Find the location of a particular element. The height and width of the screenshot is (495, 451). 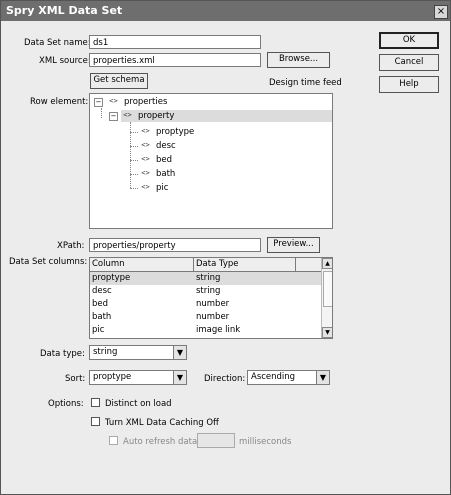

tree-node-property-selected: <> property is located at coordinates (226, 116).